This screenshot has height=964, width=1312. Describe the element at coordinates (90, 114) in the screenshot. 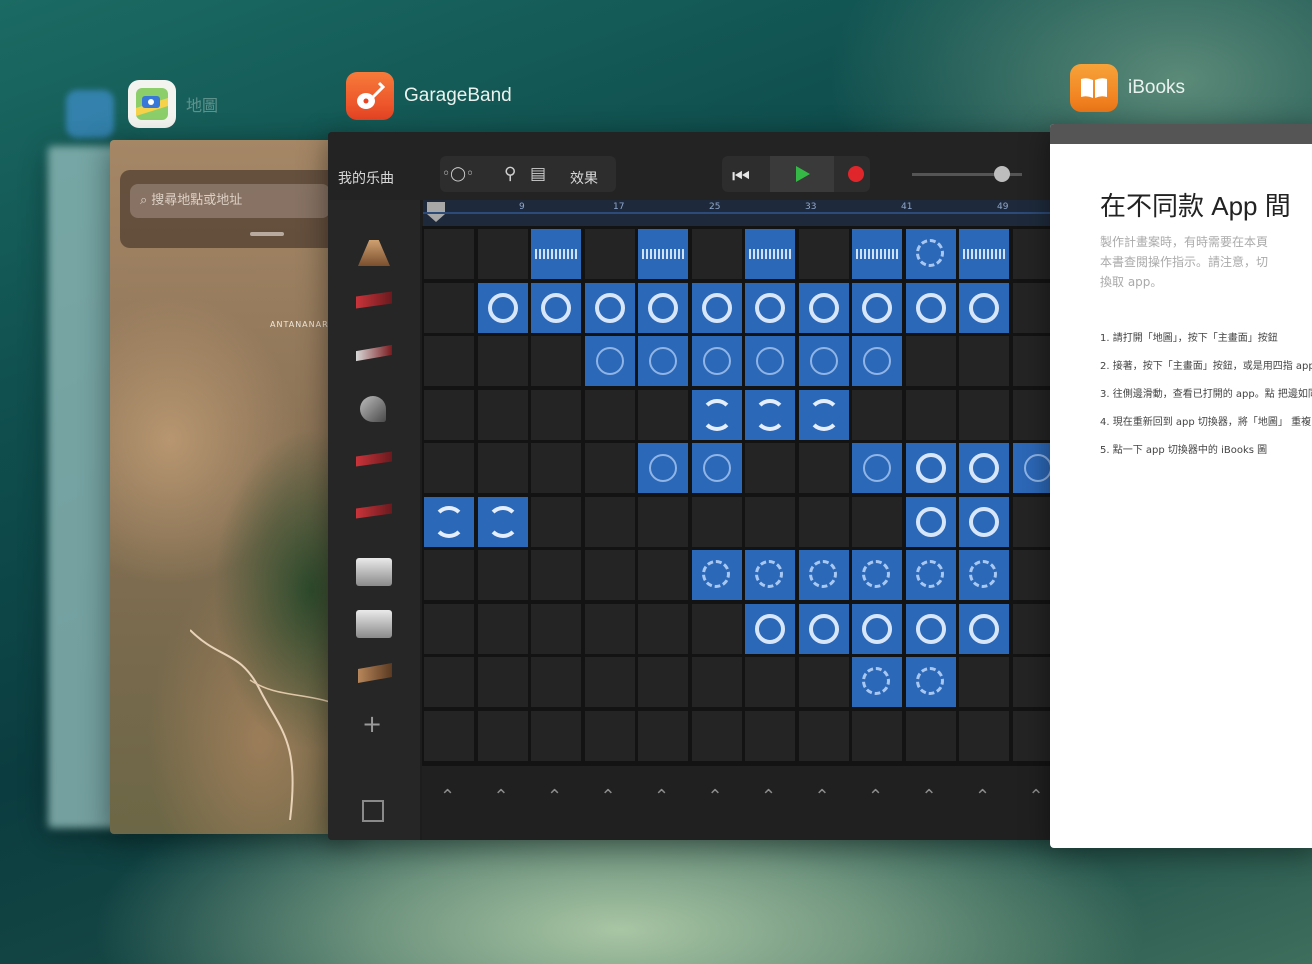

I see `safari-icon` at that location.